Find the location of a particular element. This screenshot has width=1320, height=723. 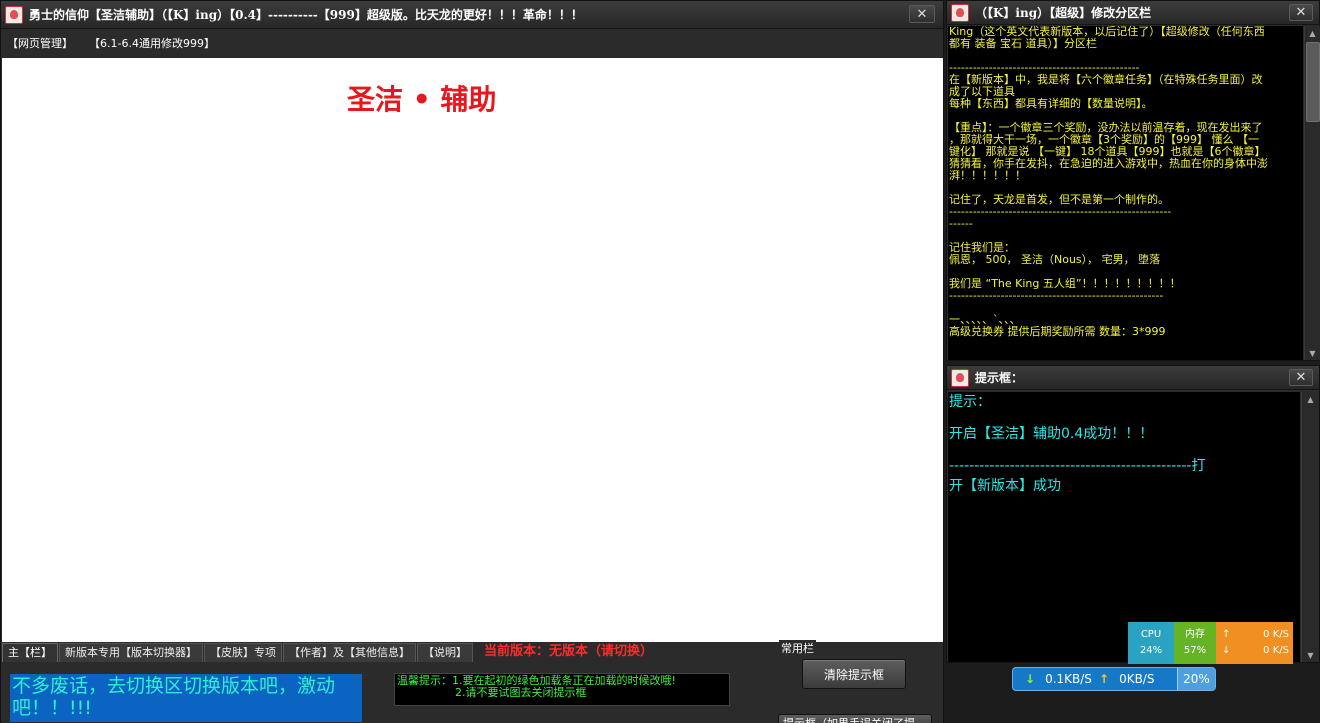

version-status: 当前版本：无版本（请切换） is located at coordinates (569, 651).